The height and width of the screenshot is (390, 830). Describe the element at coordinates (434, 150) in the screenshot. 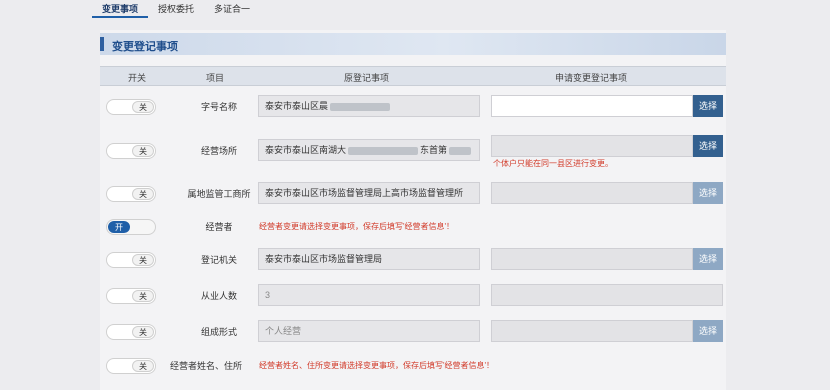

I see `original-text-b: 东首第` at that location.